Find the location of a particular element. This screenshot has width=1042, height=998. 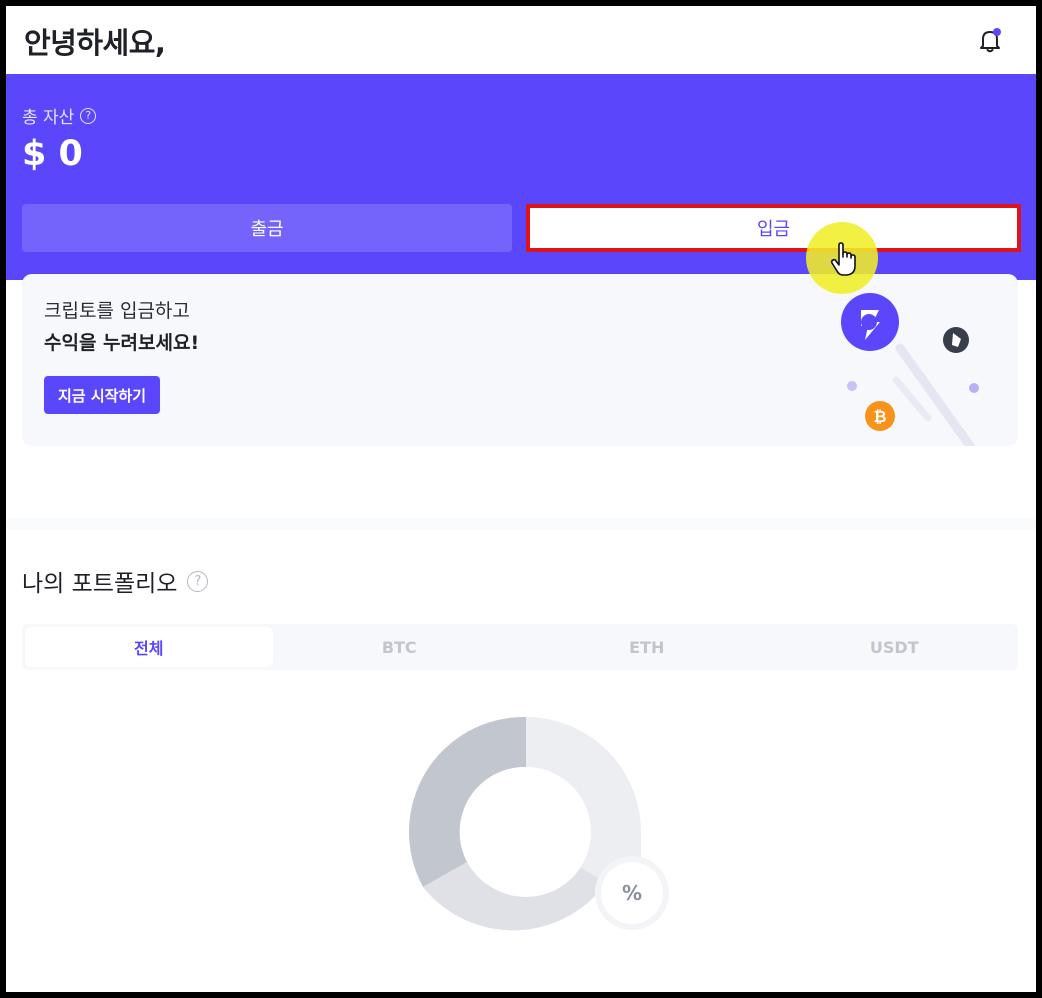

withdraw-button: 출금 is located at coordinates (267, 228).